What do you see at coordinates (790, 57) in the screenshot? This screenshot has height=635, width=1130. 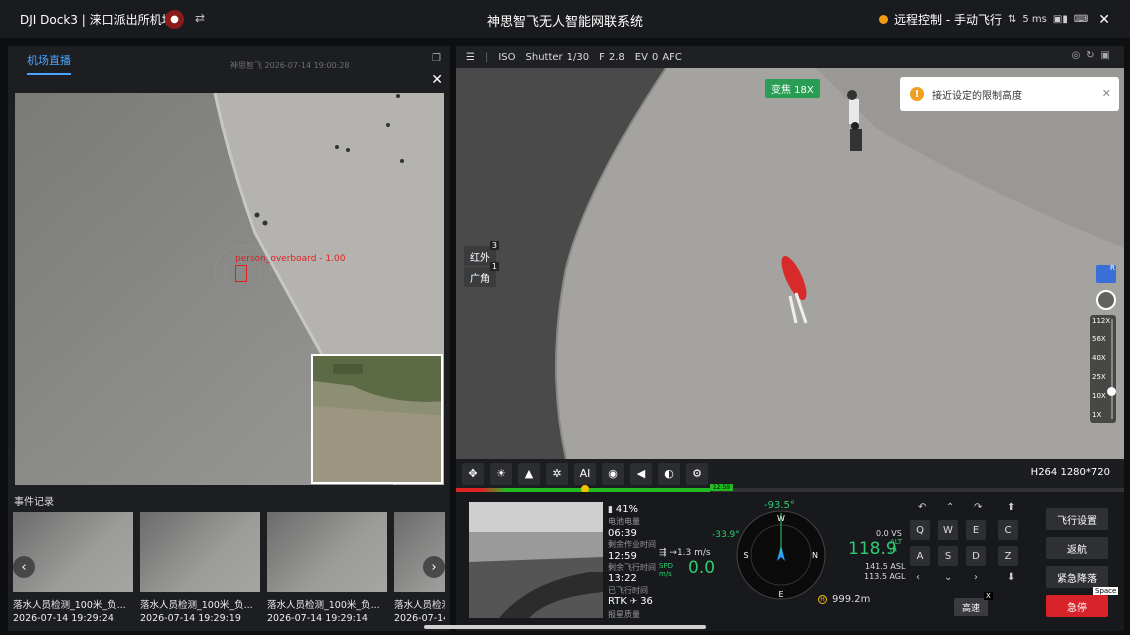 I see `camera-toolbar: ☰ | ISO Shutter 1/30 F 2.8 EV 0 AFC ◎↻▣` at bounding box center [790, 57].